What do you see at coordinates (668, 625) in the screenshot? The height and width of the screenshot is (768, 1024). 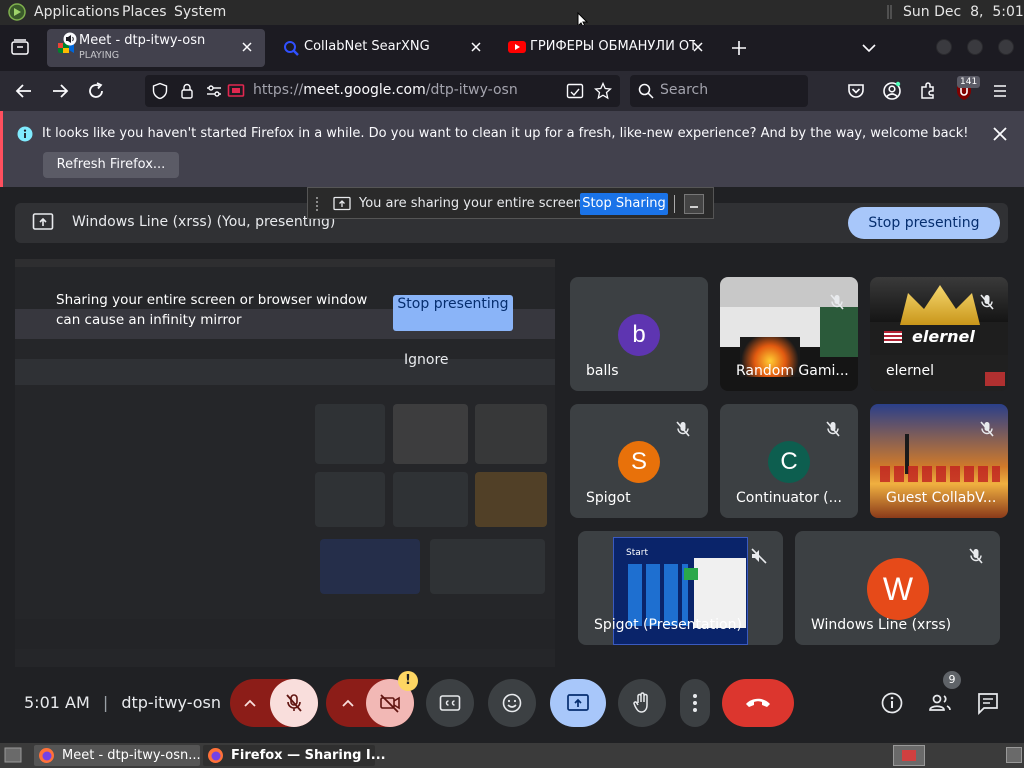 I see `participant-name: Spigot (Presentation)` at bounding box center [668, 625].